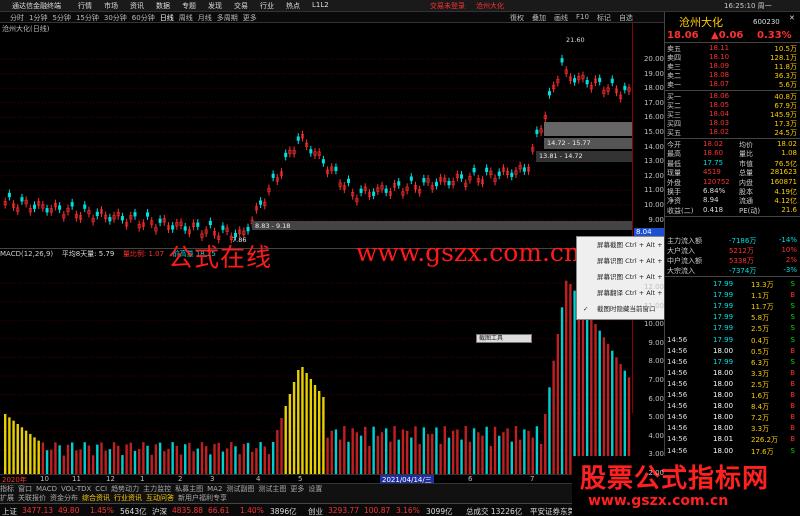 The image size is (800, 516). Describe the element at coordinates (159, 511) in the screenshot. I see `index-name: 沪深` at that location.